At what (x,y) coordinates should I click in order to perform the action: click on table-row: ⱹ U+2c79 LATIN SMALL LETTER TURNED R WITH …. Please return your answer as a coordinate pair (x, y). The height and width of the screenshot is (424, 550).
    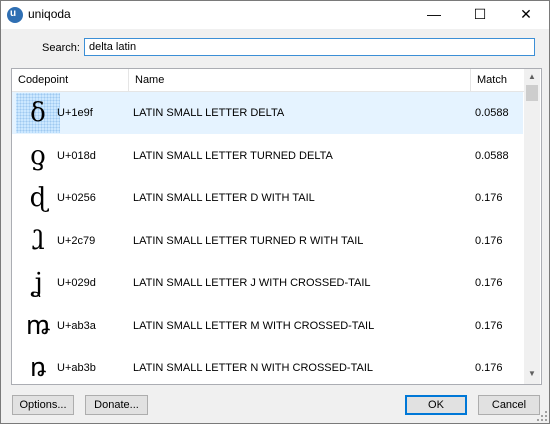
    Looking at the image, I should click on (267, 241).